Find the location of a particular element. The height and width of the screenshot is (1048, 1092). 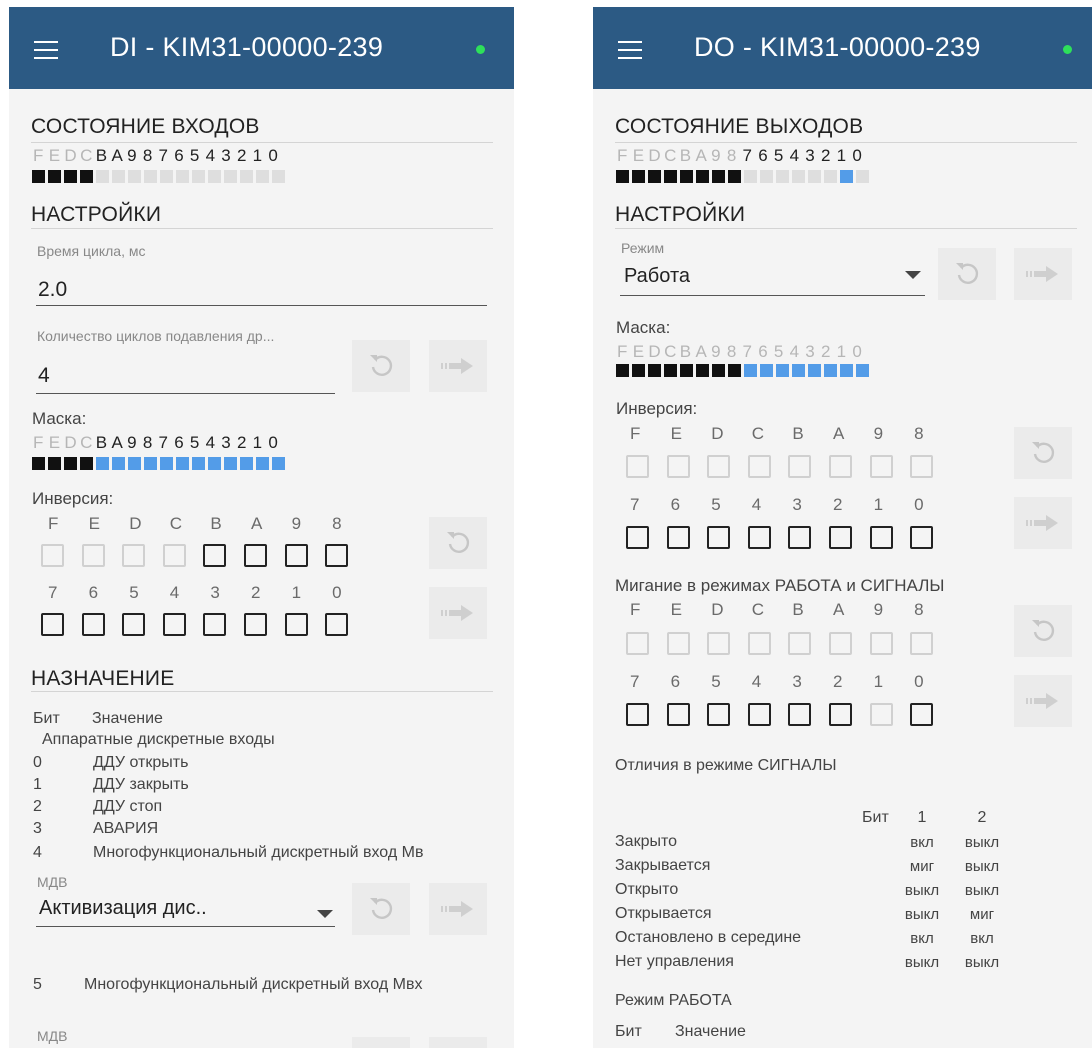

bit-column-label: 9 is located at coordinates (878, 609).